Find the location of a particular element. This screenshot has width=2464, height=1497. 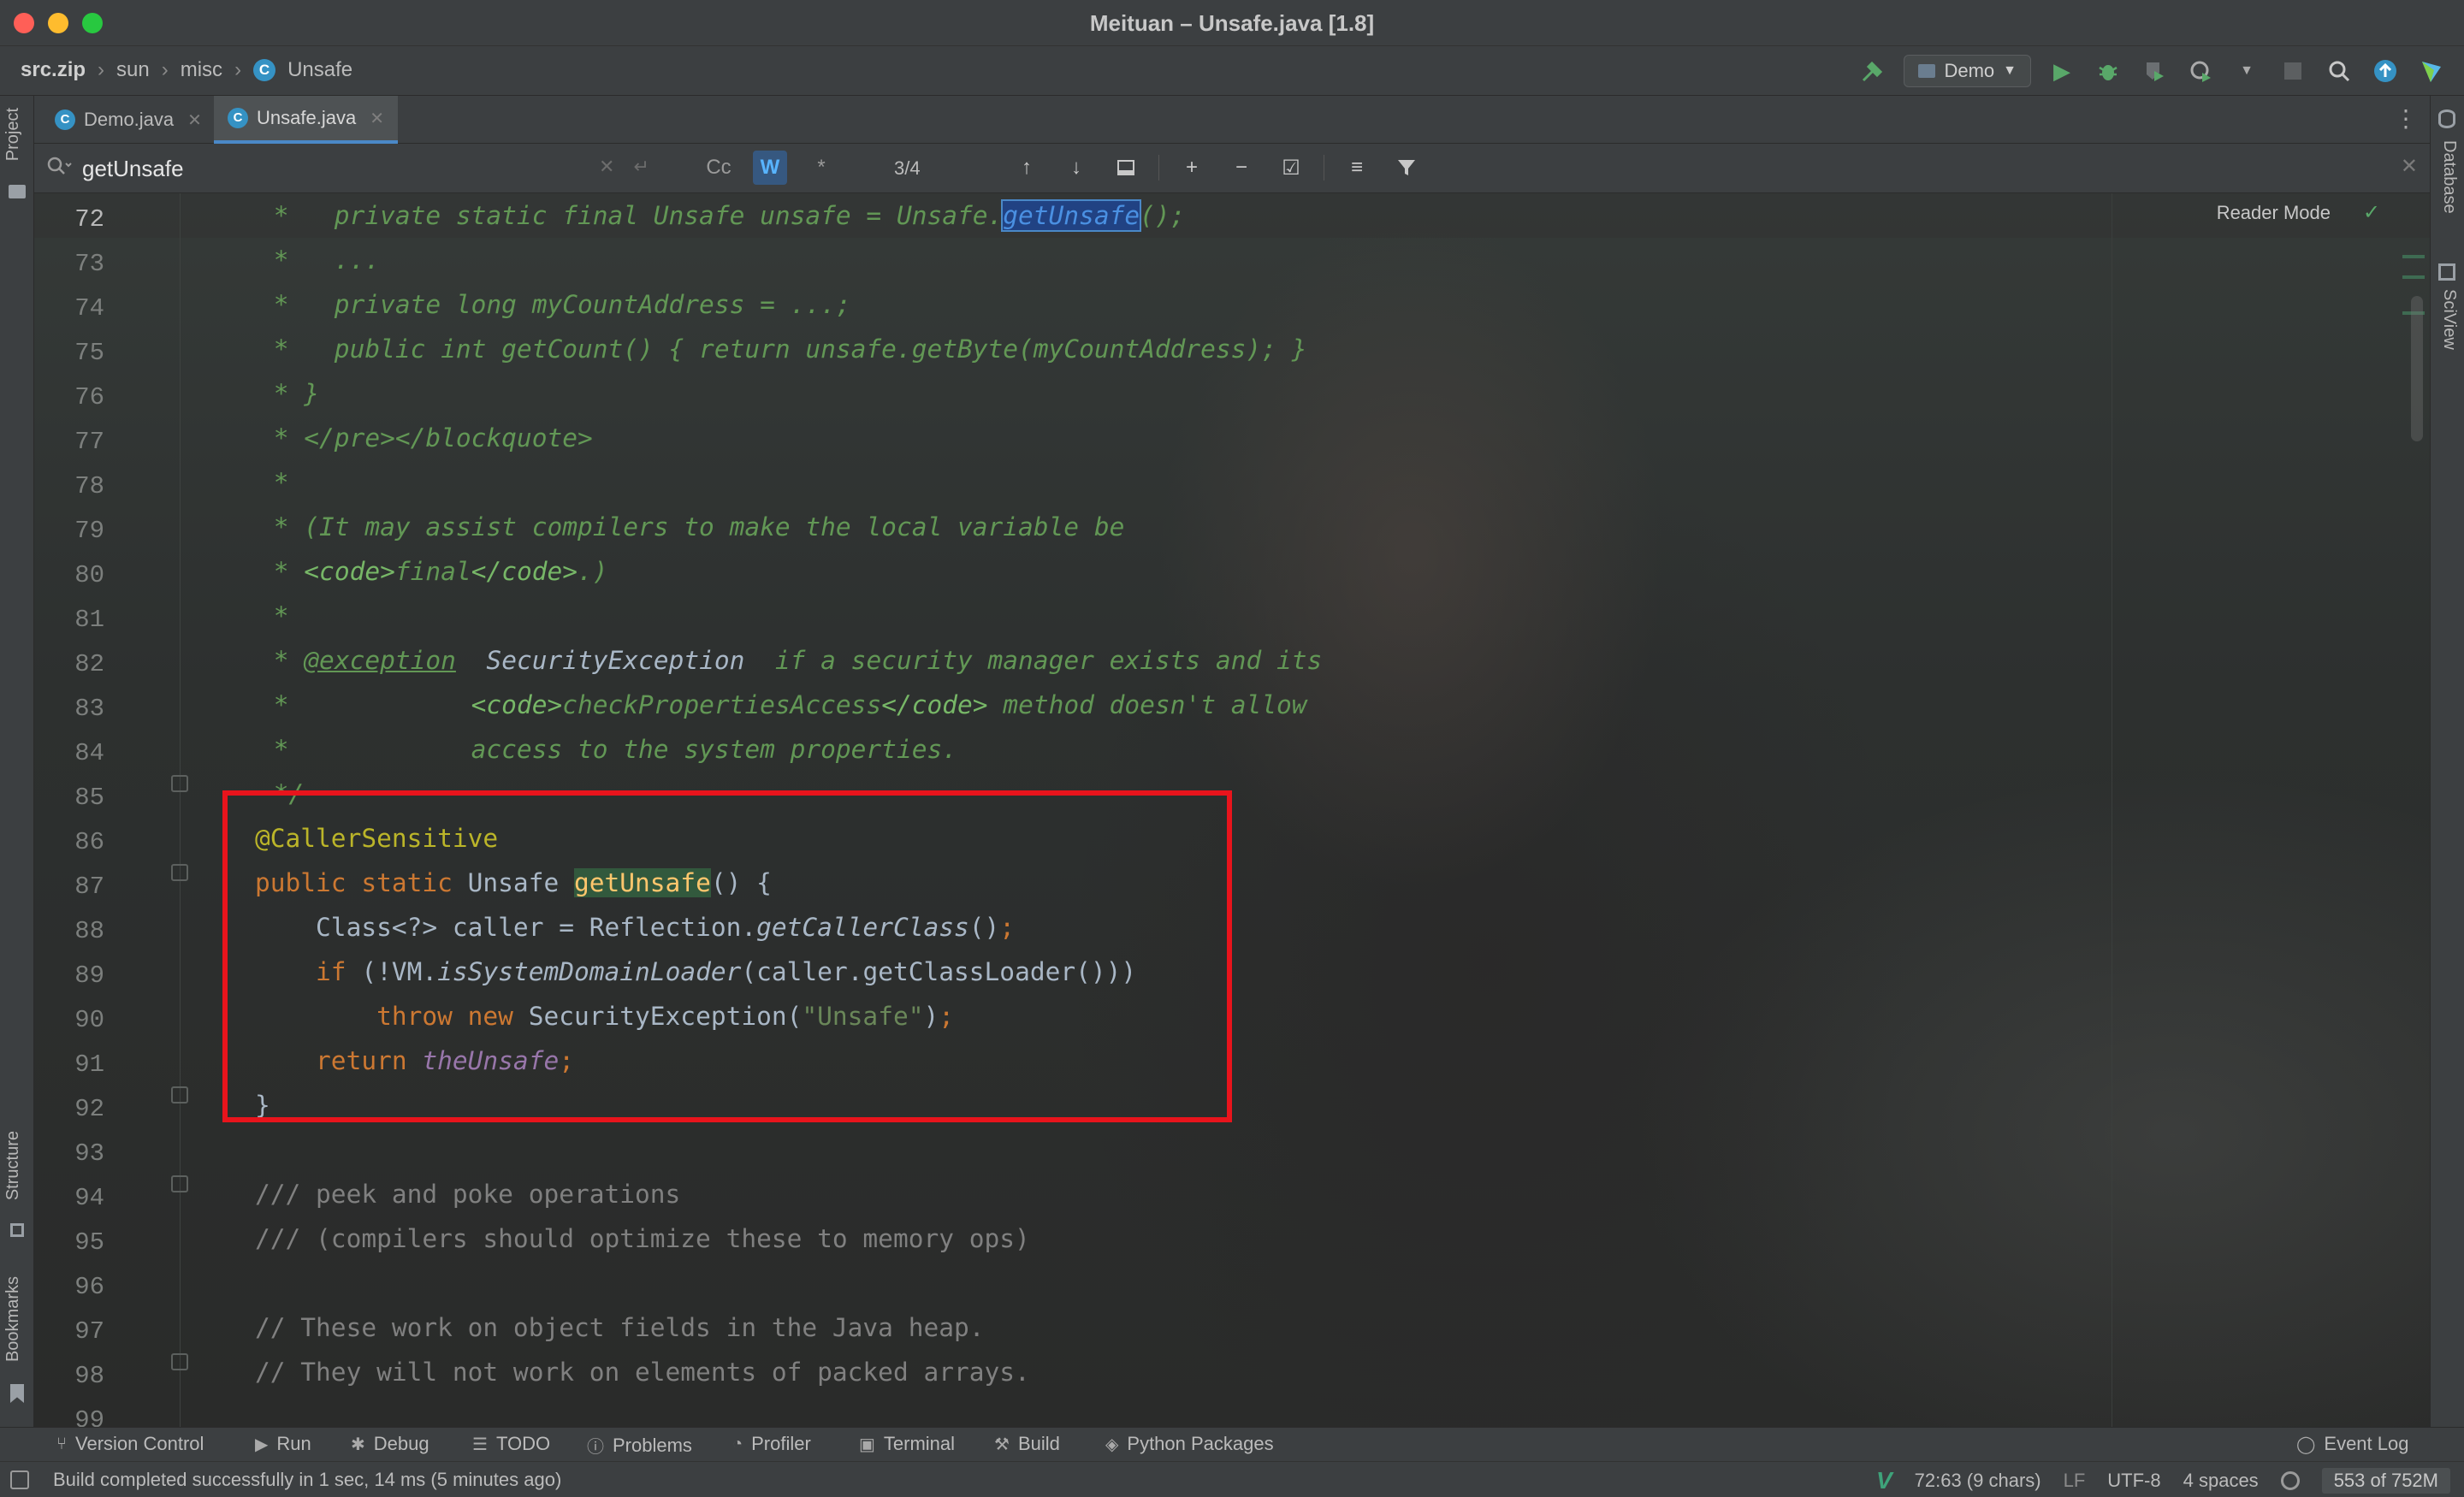

doc-comment-text: * is located at coordinates (273, 482).